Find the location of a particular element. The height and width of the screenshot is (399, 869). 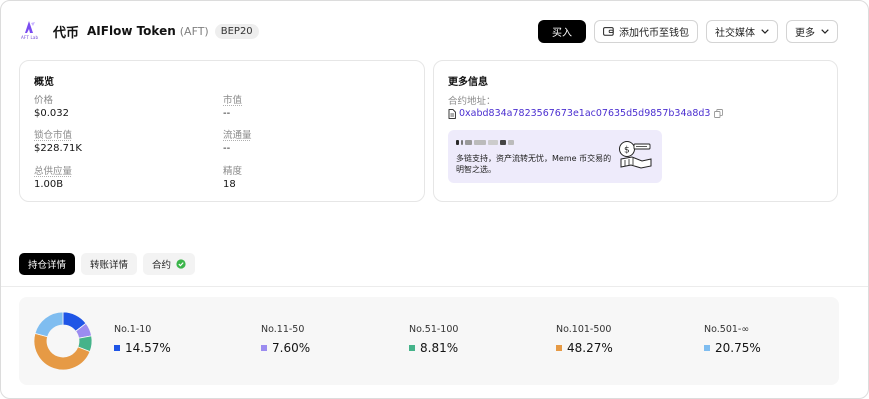

promo-title-obscured is located at coordinates (488, 143).